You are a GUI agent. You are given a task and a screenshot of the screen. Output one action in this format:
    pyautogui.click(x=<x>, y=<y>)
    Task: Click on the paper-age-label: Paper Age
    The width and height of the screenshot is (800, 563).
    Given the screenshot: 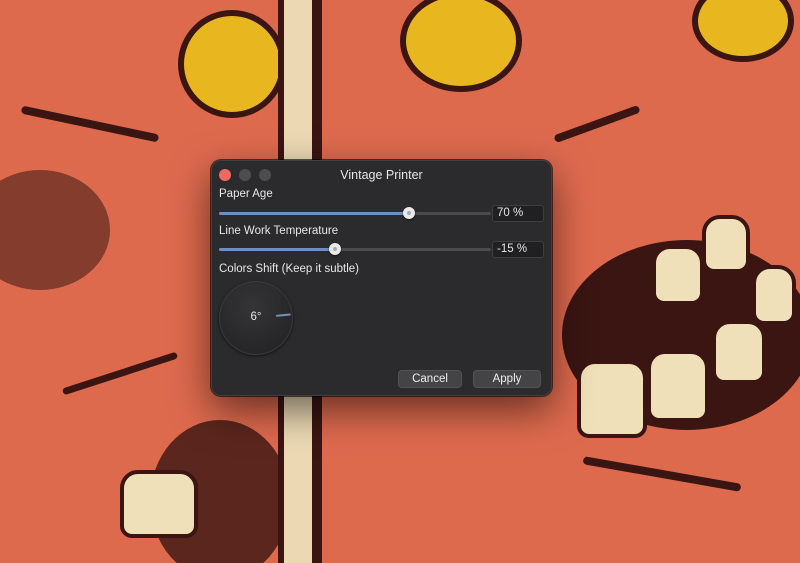 What is the action you would take?
    pyautogui.click(x=246, y=194)
    